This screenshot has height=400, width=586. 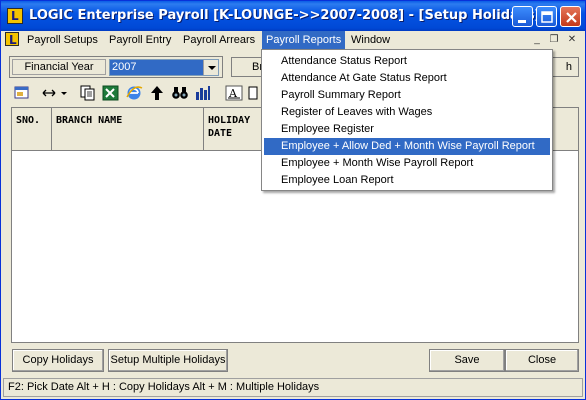 What do you see at coordinates (128, 129) in the screenshot?
I see `column-header-branch-name: BRANCH NAME` at bounding box center [128, 129].